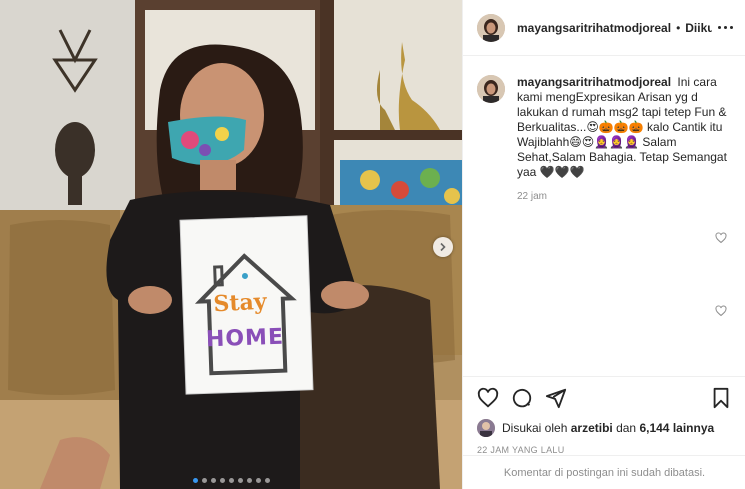  I want to click on post-date: 22 JAM YANG LALU, so click(604, 450).